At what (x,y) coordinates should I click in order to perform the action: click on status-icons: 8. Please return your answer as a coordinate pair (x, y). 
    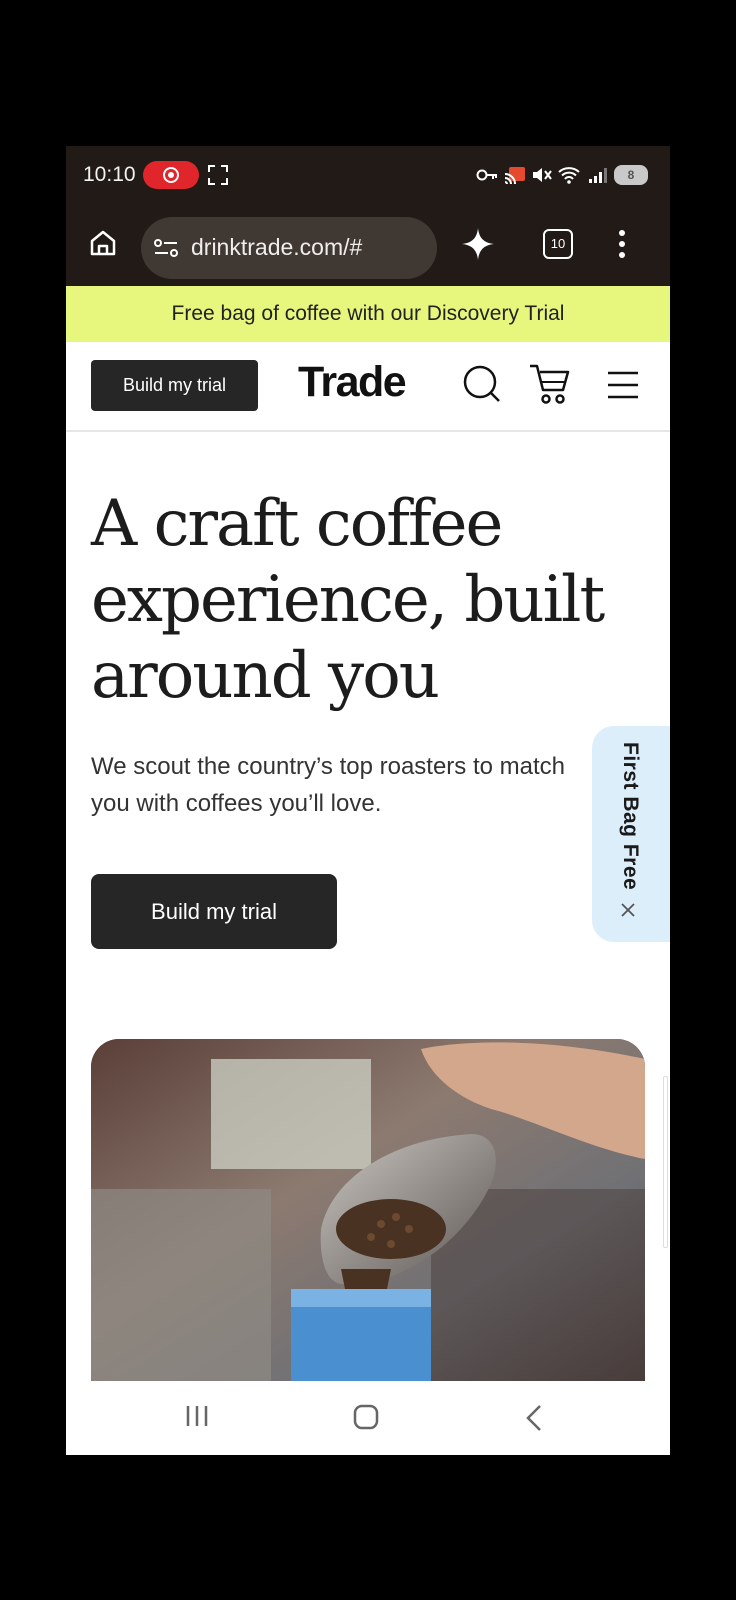
    Looking at the image, I should click on (562, 175).